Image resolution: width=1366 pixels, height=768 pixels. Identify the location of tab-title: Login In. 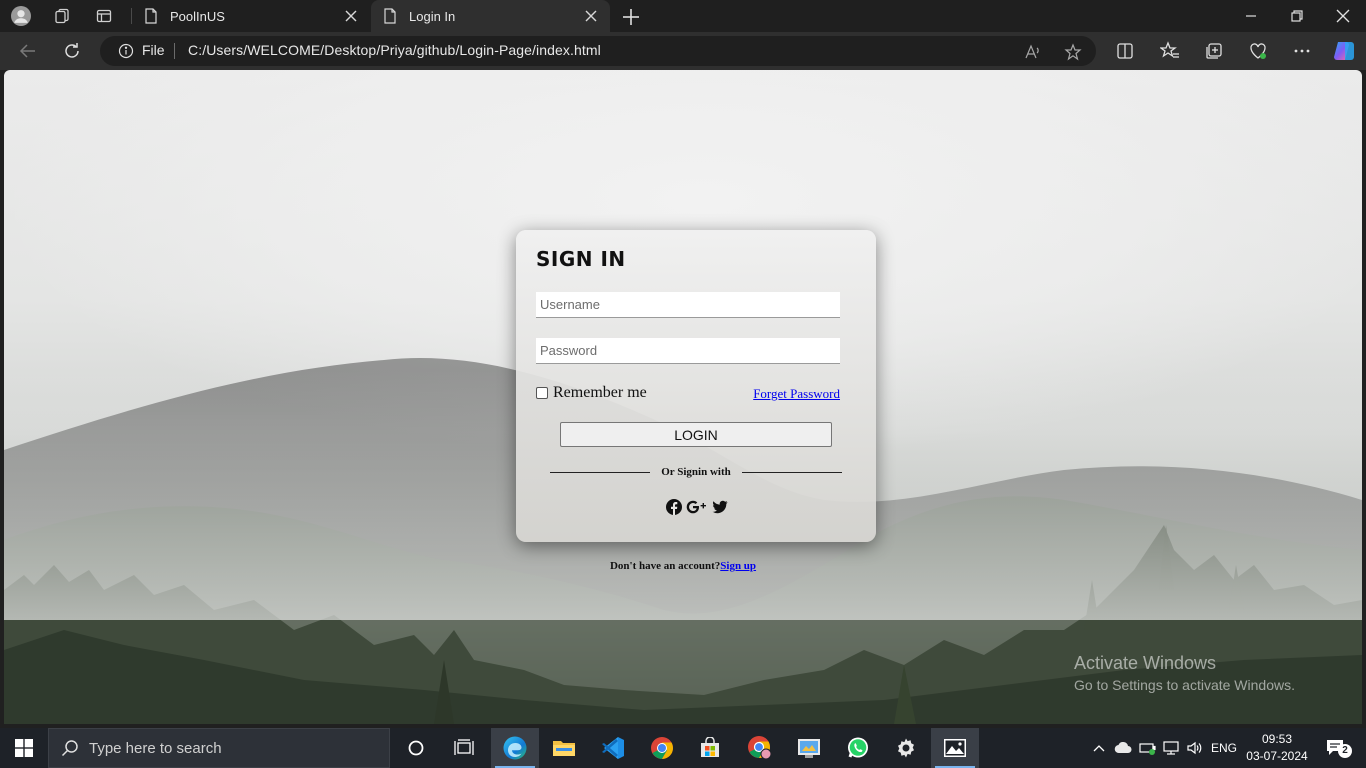
(432, 16).